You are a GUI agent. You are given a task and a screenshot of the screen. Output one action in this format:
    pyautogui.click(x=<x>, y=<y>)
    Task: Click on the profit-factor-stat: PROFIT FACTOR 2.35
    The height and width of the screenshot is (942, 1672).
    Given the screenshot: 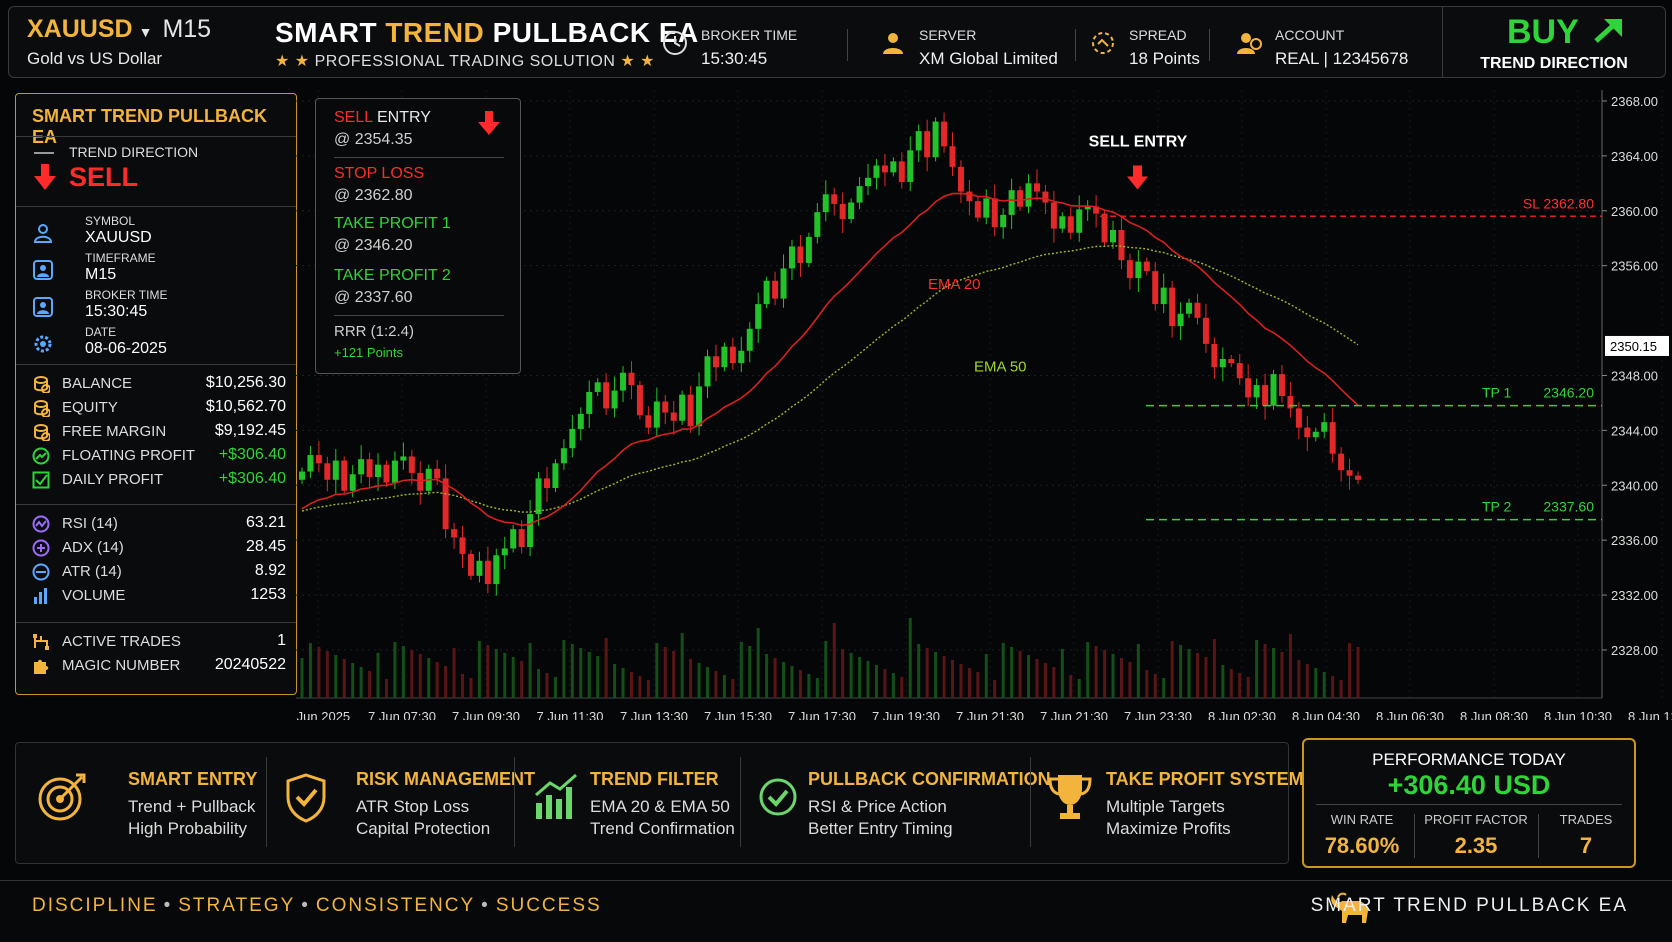 What is the action you would take?
    pyautogui.click(x=1476, y=835)
    